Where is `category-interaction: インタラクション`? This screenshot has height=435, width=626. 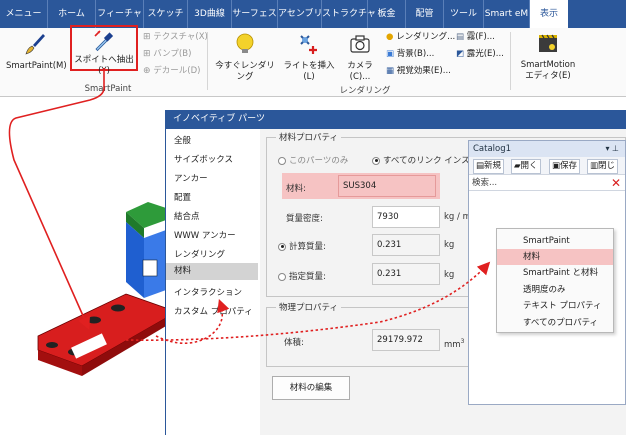 category-interaction: インタラクション is located at coordinates (208, 292).